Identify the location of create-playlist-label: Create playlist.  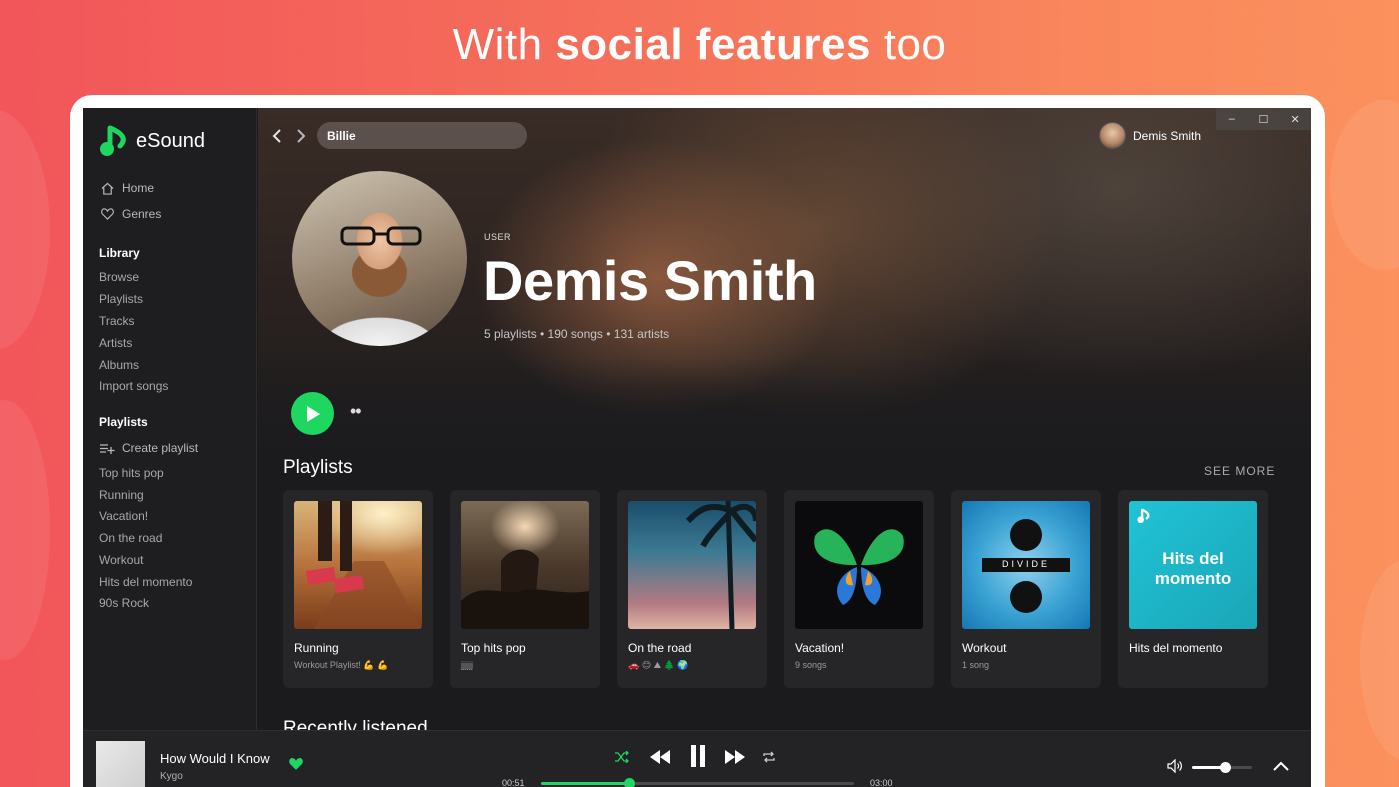
(160, 448).